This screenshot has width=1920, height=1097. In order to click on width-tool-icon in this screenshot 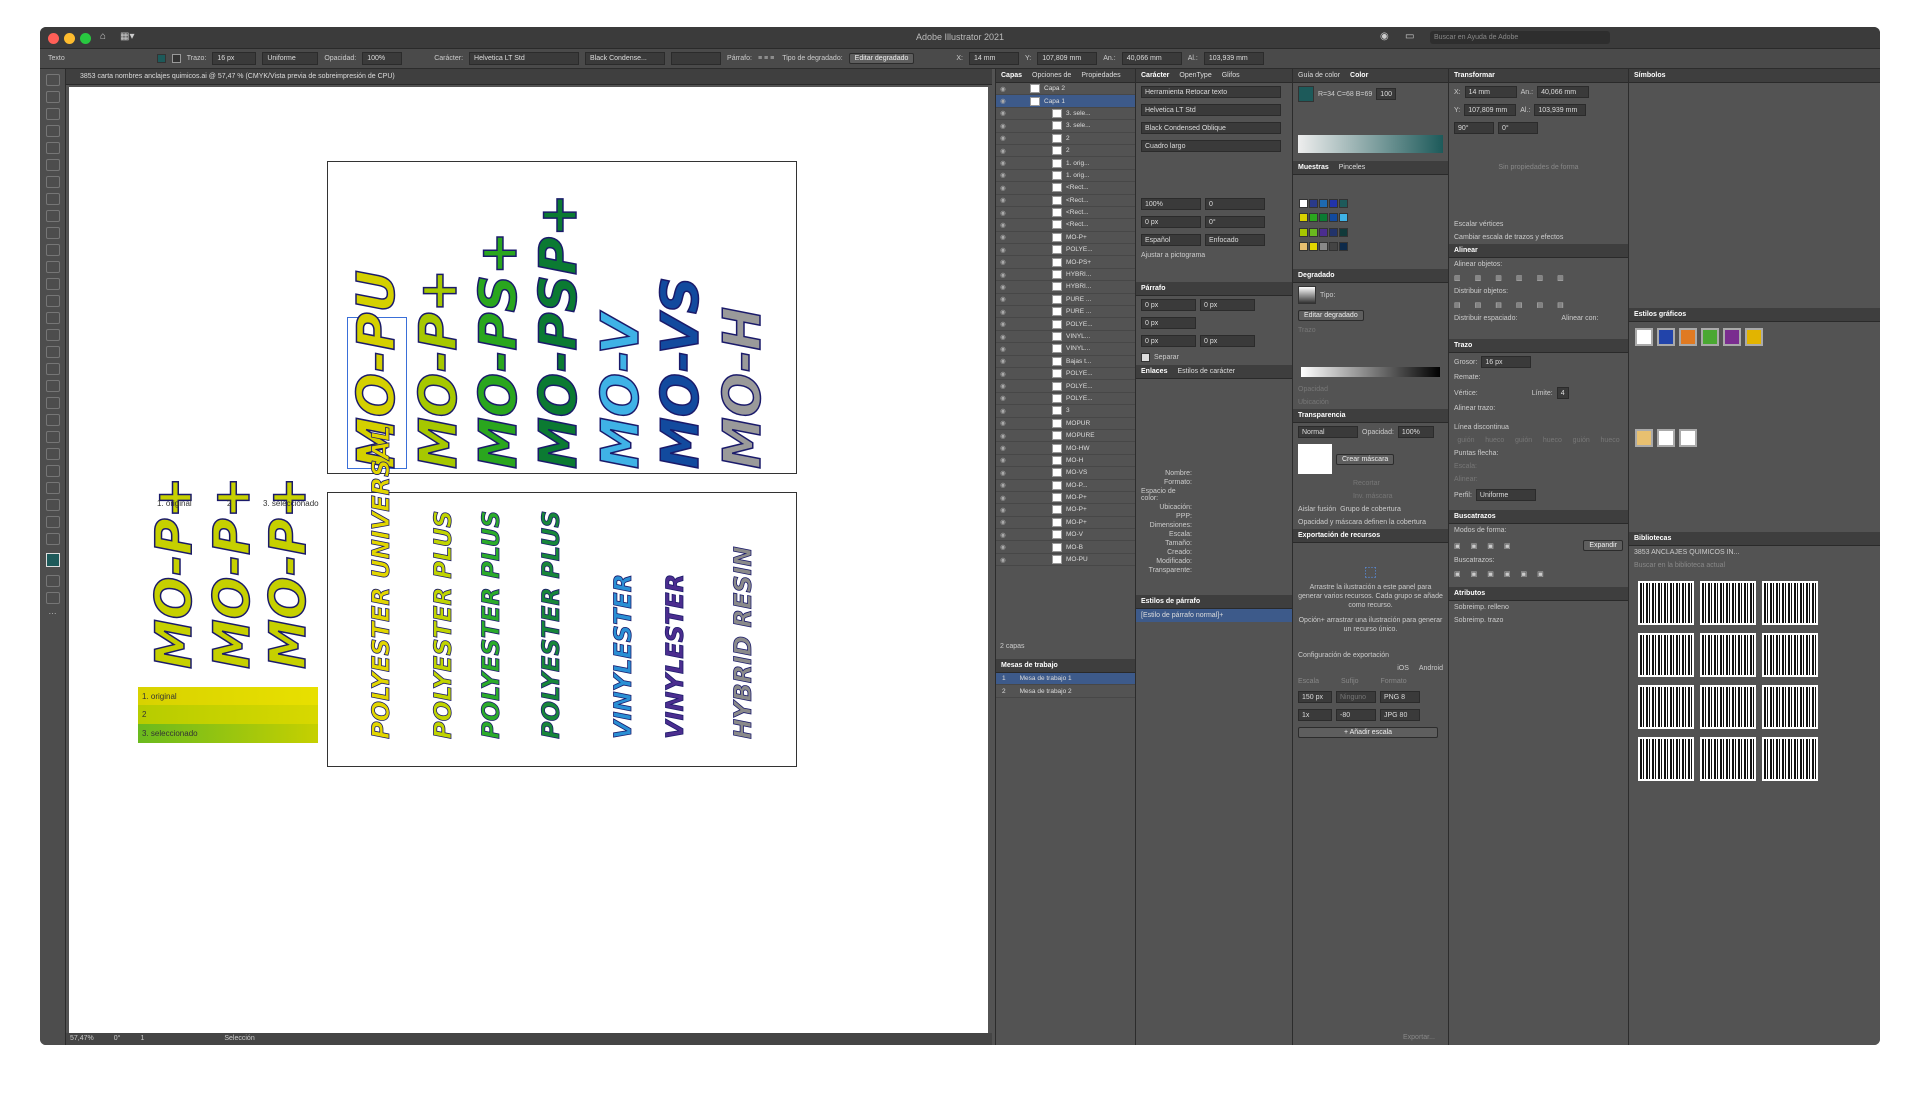, I will do `click(53, 318)`.